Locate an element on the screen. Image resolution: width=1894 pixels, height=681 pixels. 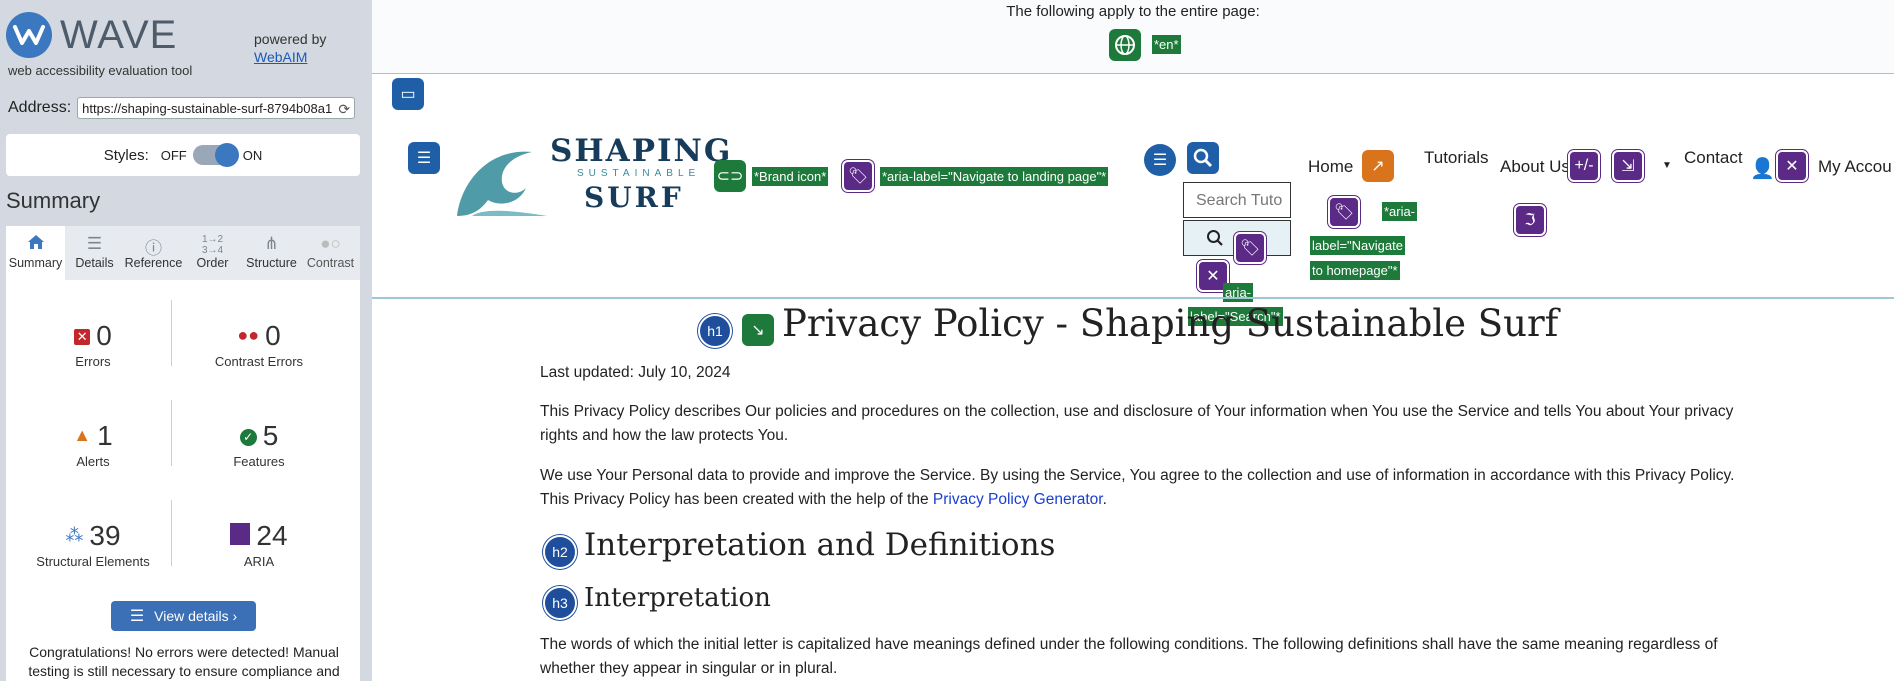
tab-details: ☰ Details is located at coordinates (94, 253).